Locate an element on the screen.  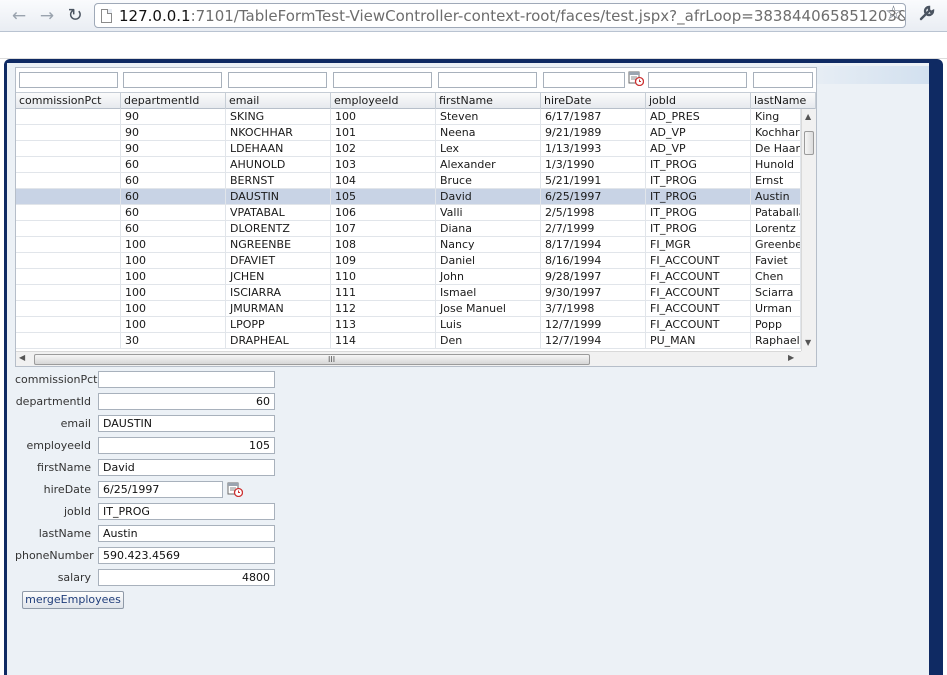
table-row: 30DRAPHEAL114Den12/7/1994PU_MANRaphaely is located at coordinates (408, 341).